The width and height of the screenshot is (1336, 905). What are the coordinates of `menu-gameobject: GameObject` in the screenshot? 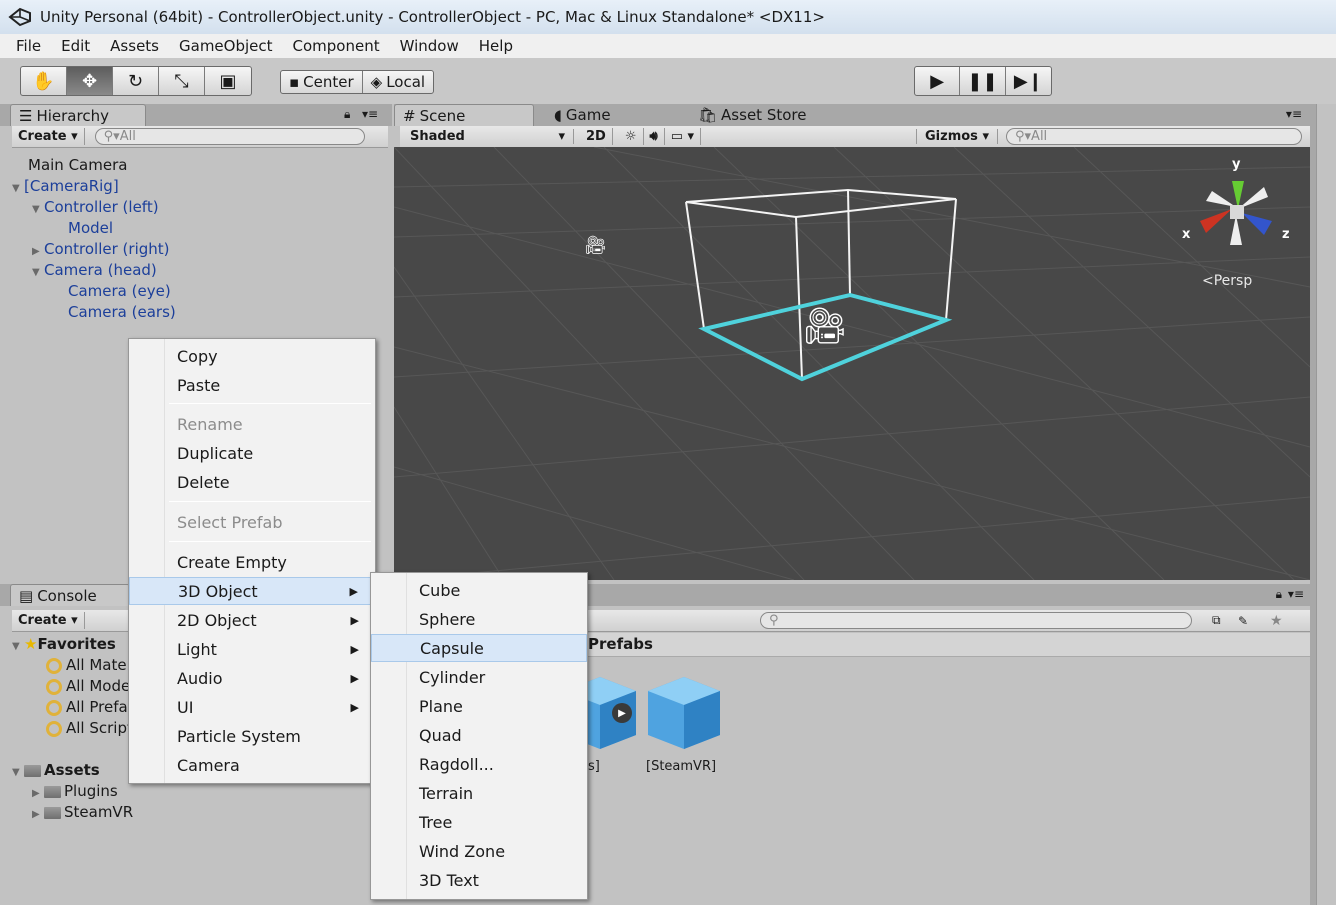 It's located at (226, 46).